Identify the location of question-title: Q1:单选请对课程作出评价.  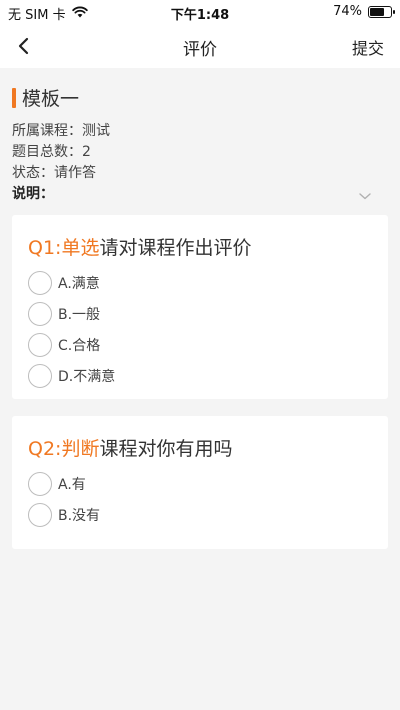
(139, 246).